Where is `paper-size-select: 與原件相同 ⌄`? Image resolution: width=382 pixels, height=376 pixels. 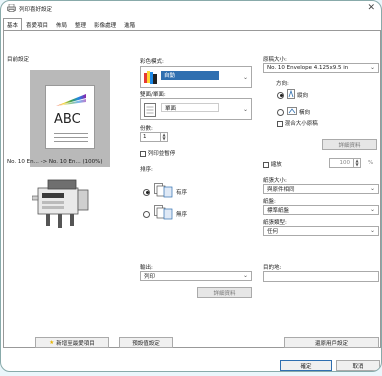 paper-size-select: 與原件相同 ⌄ is located at coordinates (321, 189).